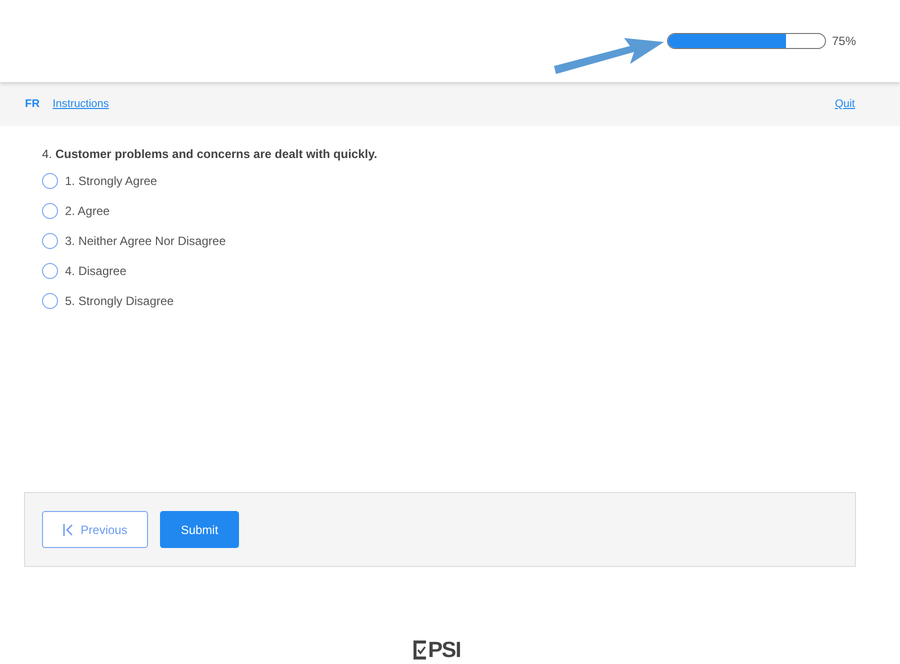 Image resolution: width=900 pixels, height=664 pixels. I want to click on logo-text: PSI, so click(444, 650).